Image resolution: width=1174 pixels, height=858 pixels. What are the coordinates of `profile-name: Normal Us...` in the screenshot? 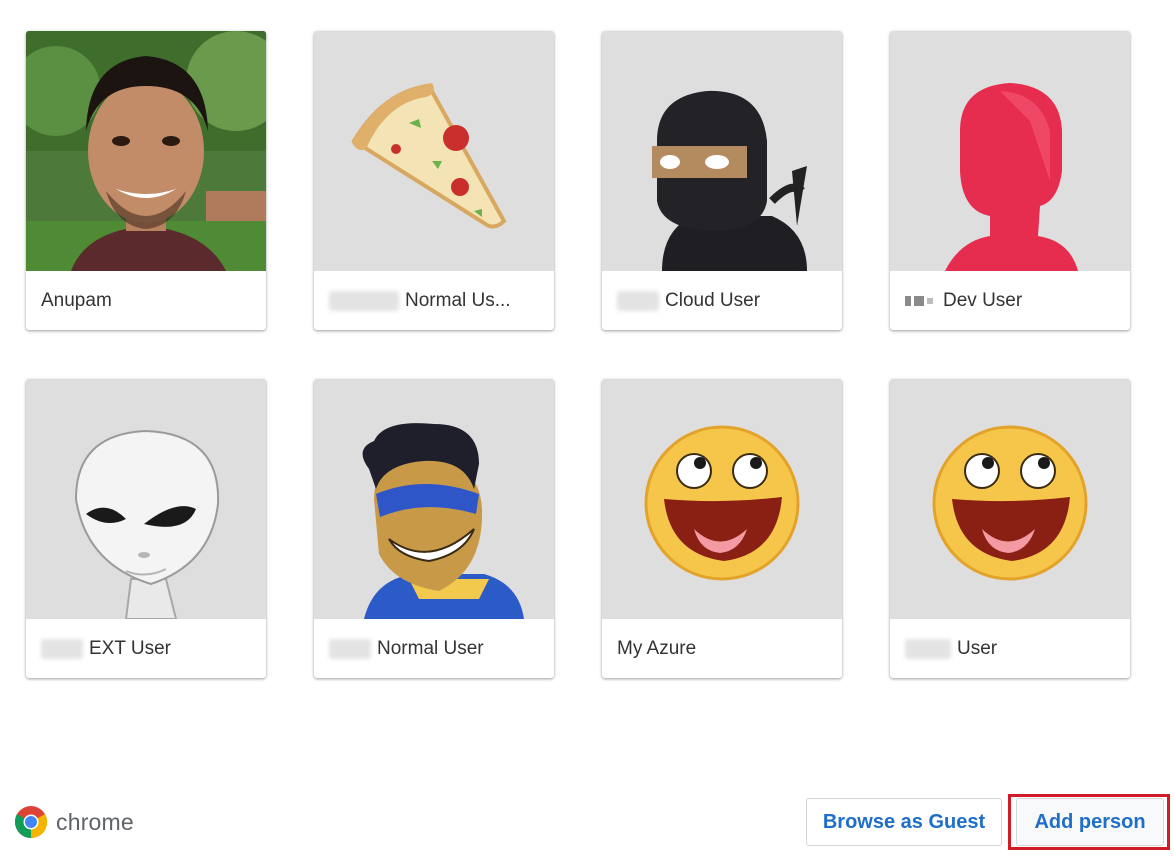 It's located at (458, 300).